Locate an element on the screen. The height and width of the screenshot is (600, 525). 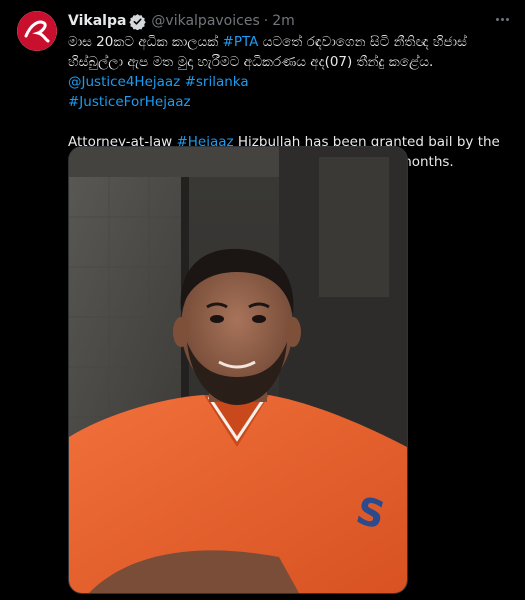
more-options-icon is located at coordinates (502, 19).